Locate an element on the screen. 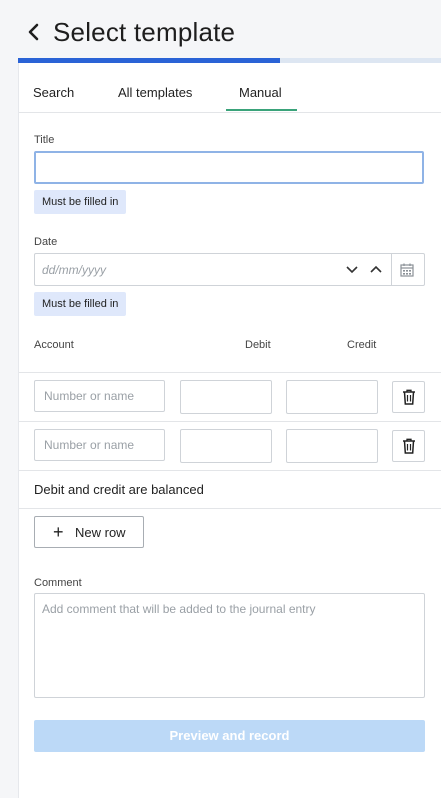 This screenshot has height=798, width=441. tab-manual: Manual is located at coordinates (260, 92).